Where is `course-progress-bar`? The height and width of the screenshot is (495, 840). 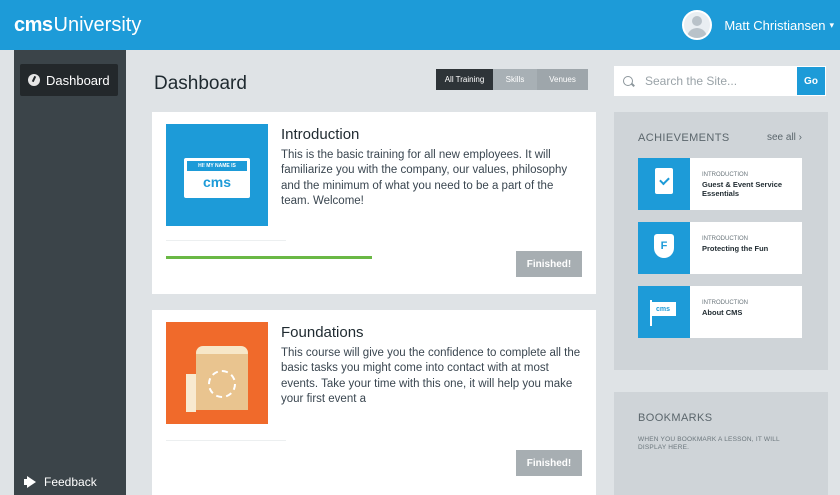
course-progress-bar is located at coordinates (269, 257).